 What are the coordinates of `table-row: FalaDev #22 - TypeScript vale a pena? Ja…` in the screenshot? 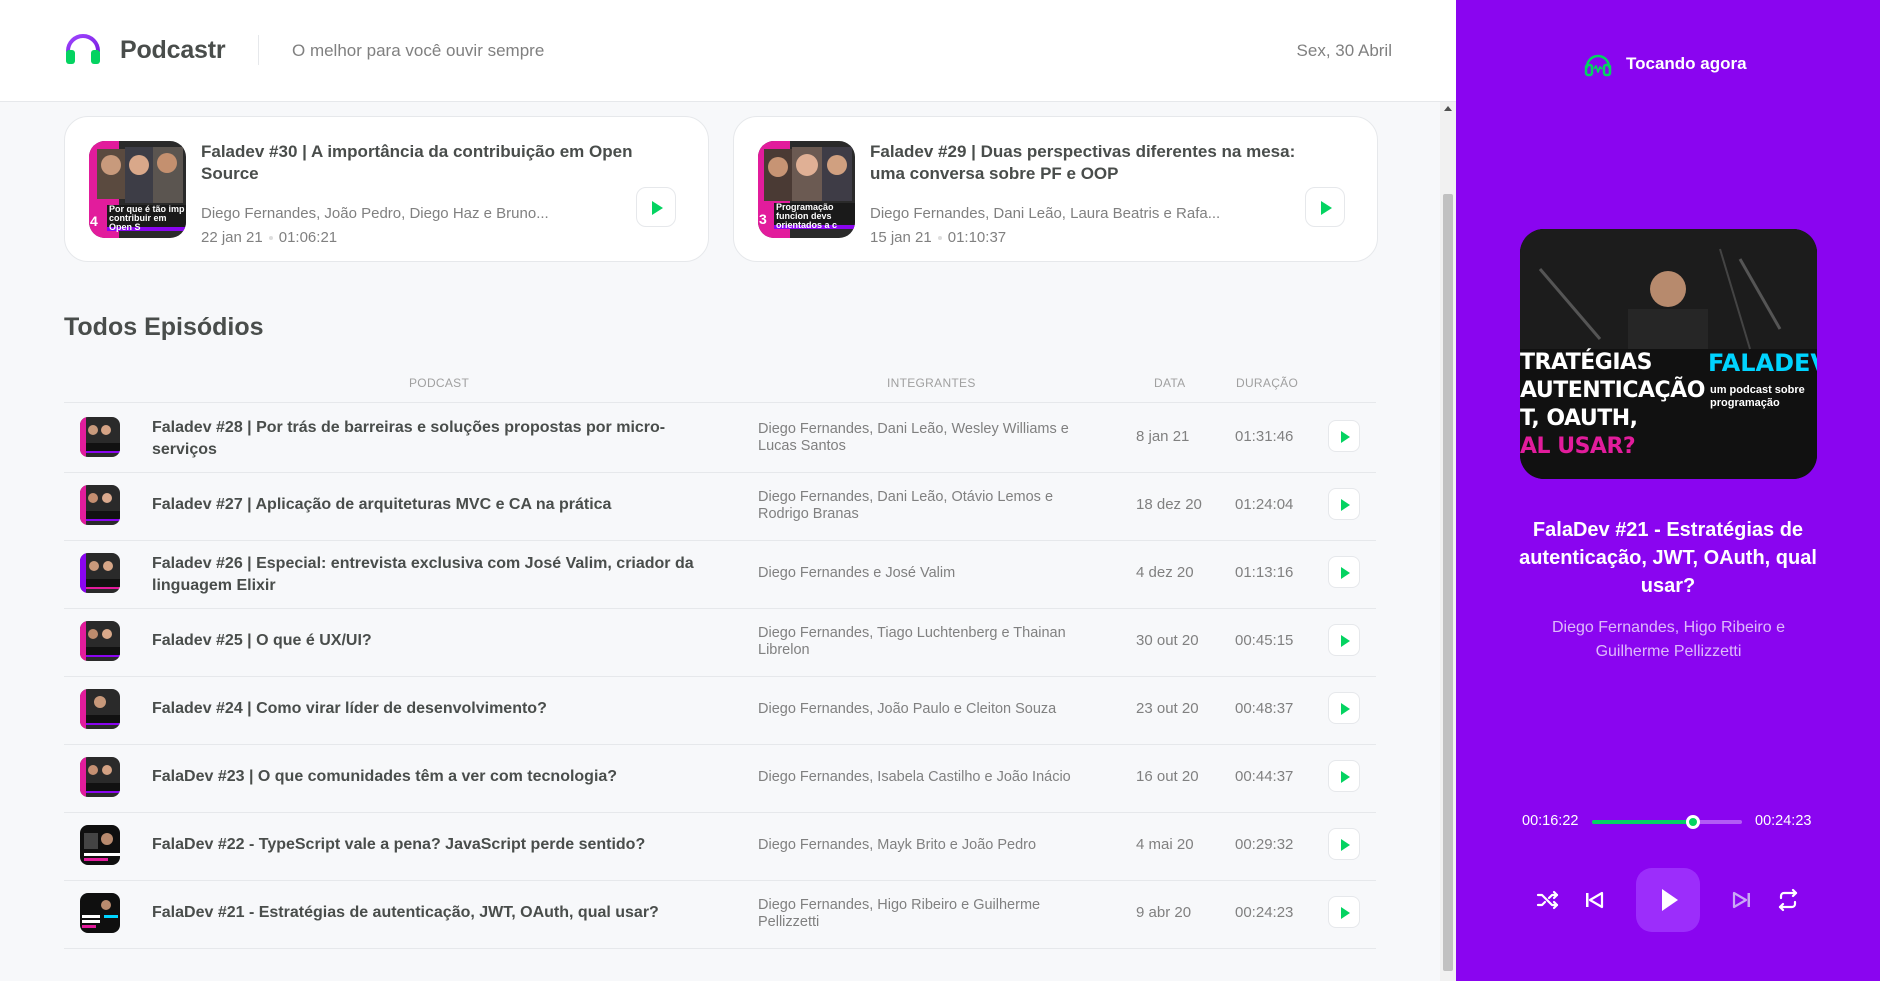 It's located at (720, 845).